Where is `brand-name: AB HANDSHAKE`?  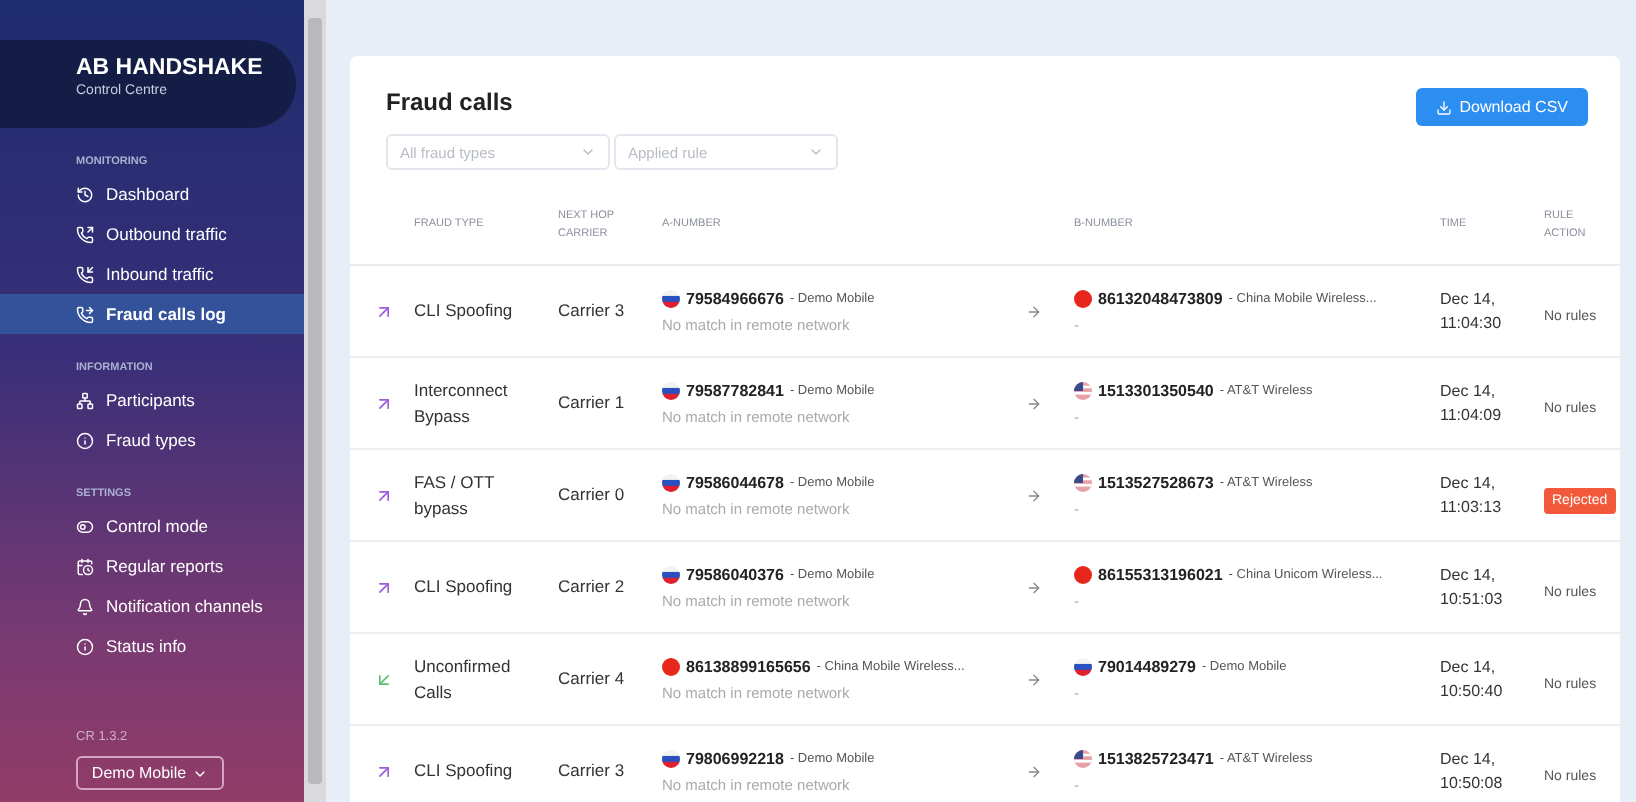 brand-name: AB HANDSHAKE is located at coordinates (170, 68).